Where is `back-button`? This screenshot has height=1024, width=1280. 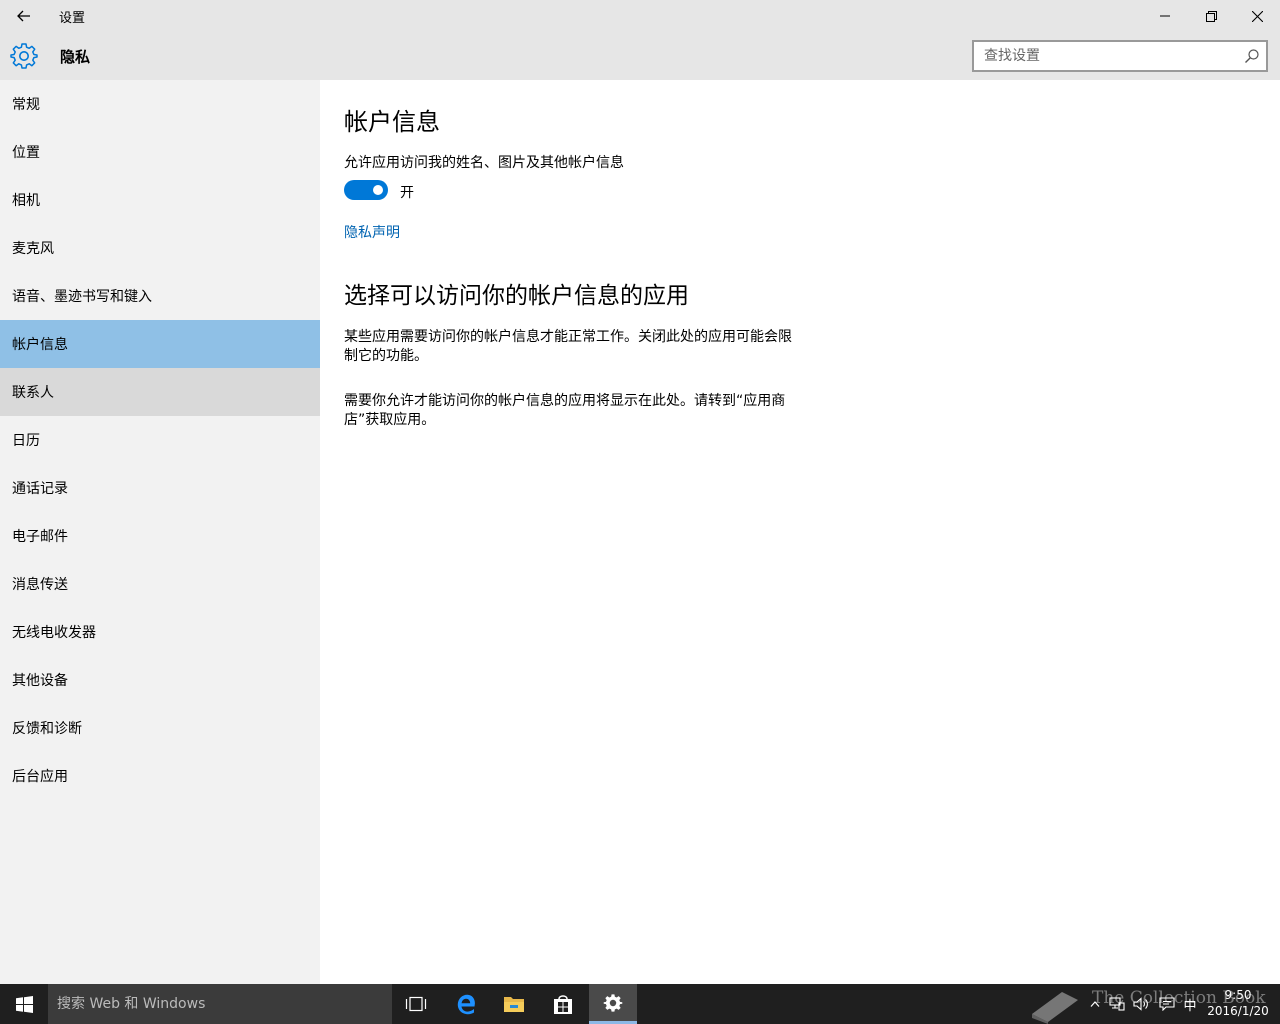 back-button is located at coordinates (24, 16).